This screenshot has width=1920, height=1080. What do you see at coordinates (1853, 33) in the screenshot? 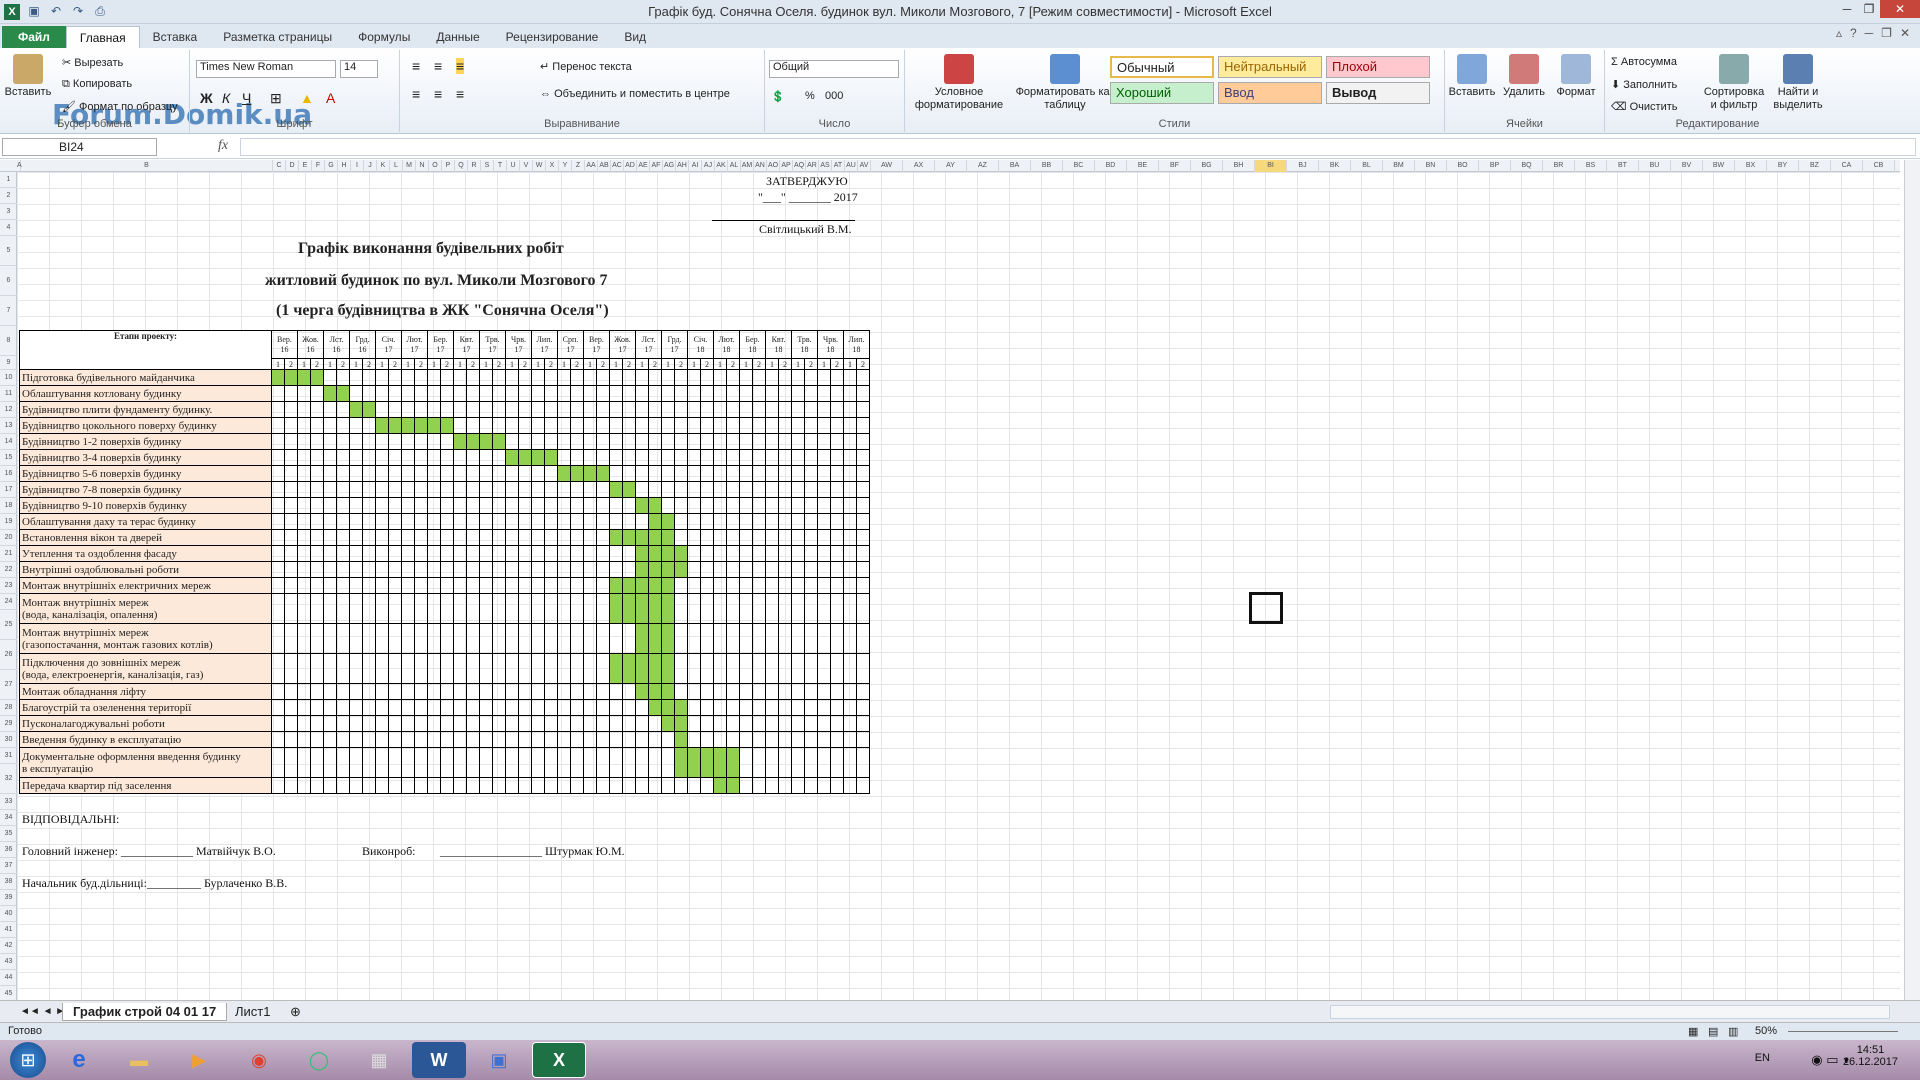
I see `help-icon: ?` at bounding box center [1853, 33].